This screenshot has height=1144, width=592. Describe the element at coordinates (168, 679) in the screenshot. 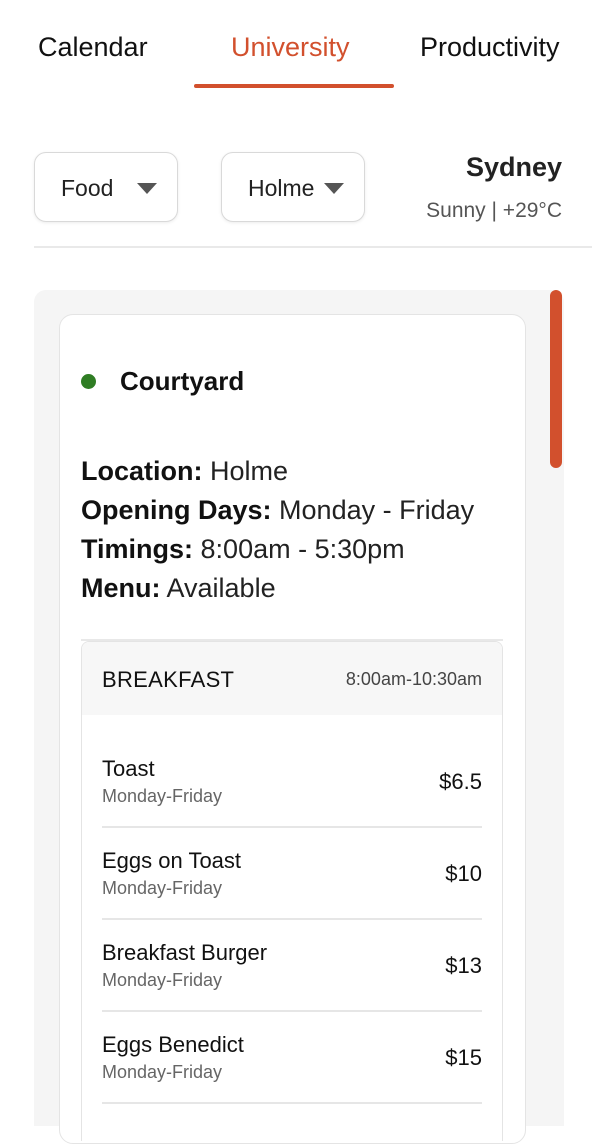

I see `menu-section-title: BREAKFAST` at that location.